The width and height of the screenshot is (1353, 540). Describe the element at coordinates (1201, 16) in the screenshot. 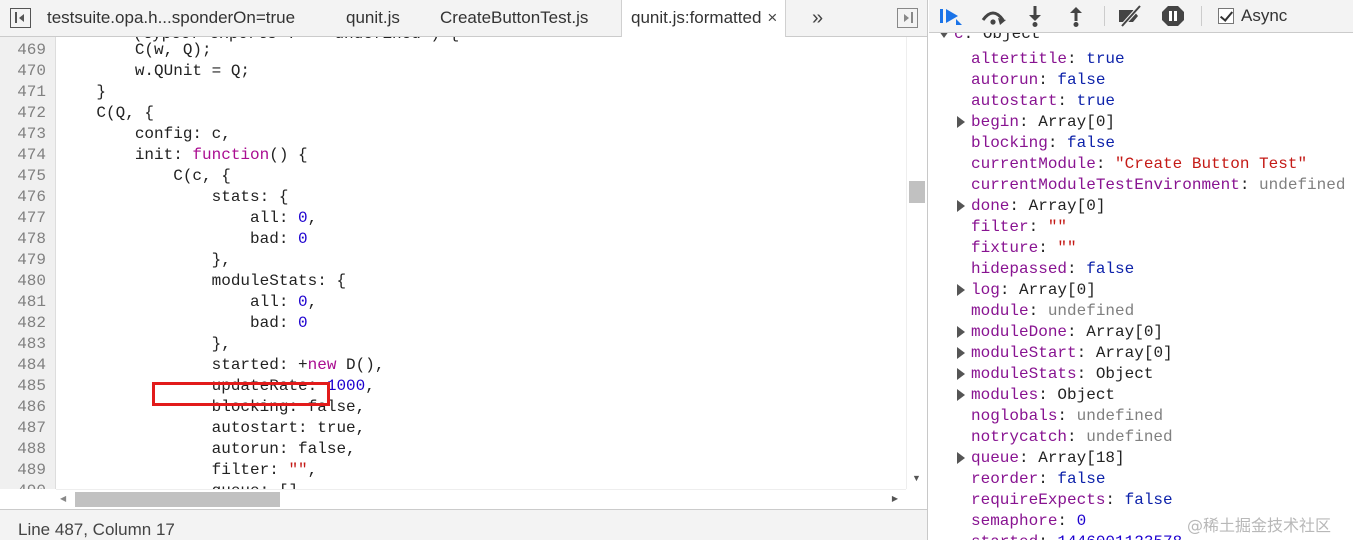

I see `toolbar-separator` at that location.